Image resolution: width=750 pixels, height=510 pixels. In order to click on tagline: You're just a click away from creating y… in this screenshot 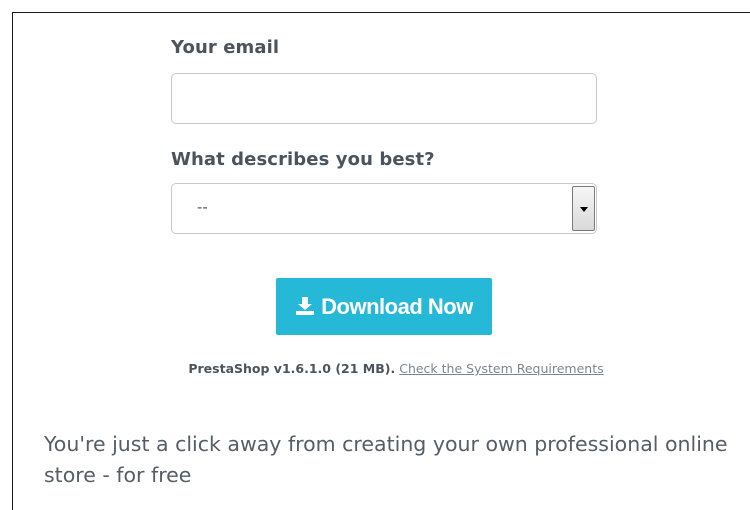, I will do `click(386, 459)`.